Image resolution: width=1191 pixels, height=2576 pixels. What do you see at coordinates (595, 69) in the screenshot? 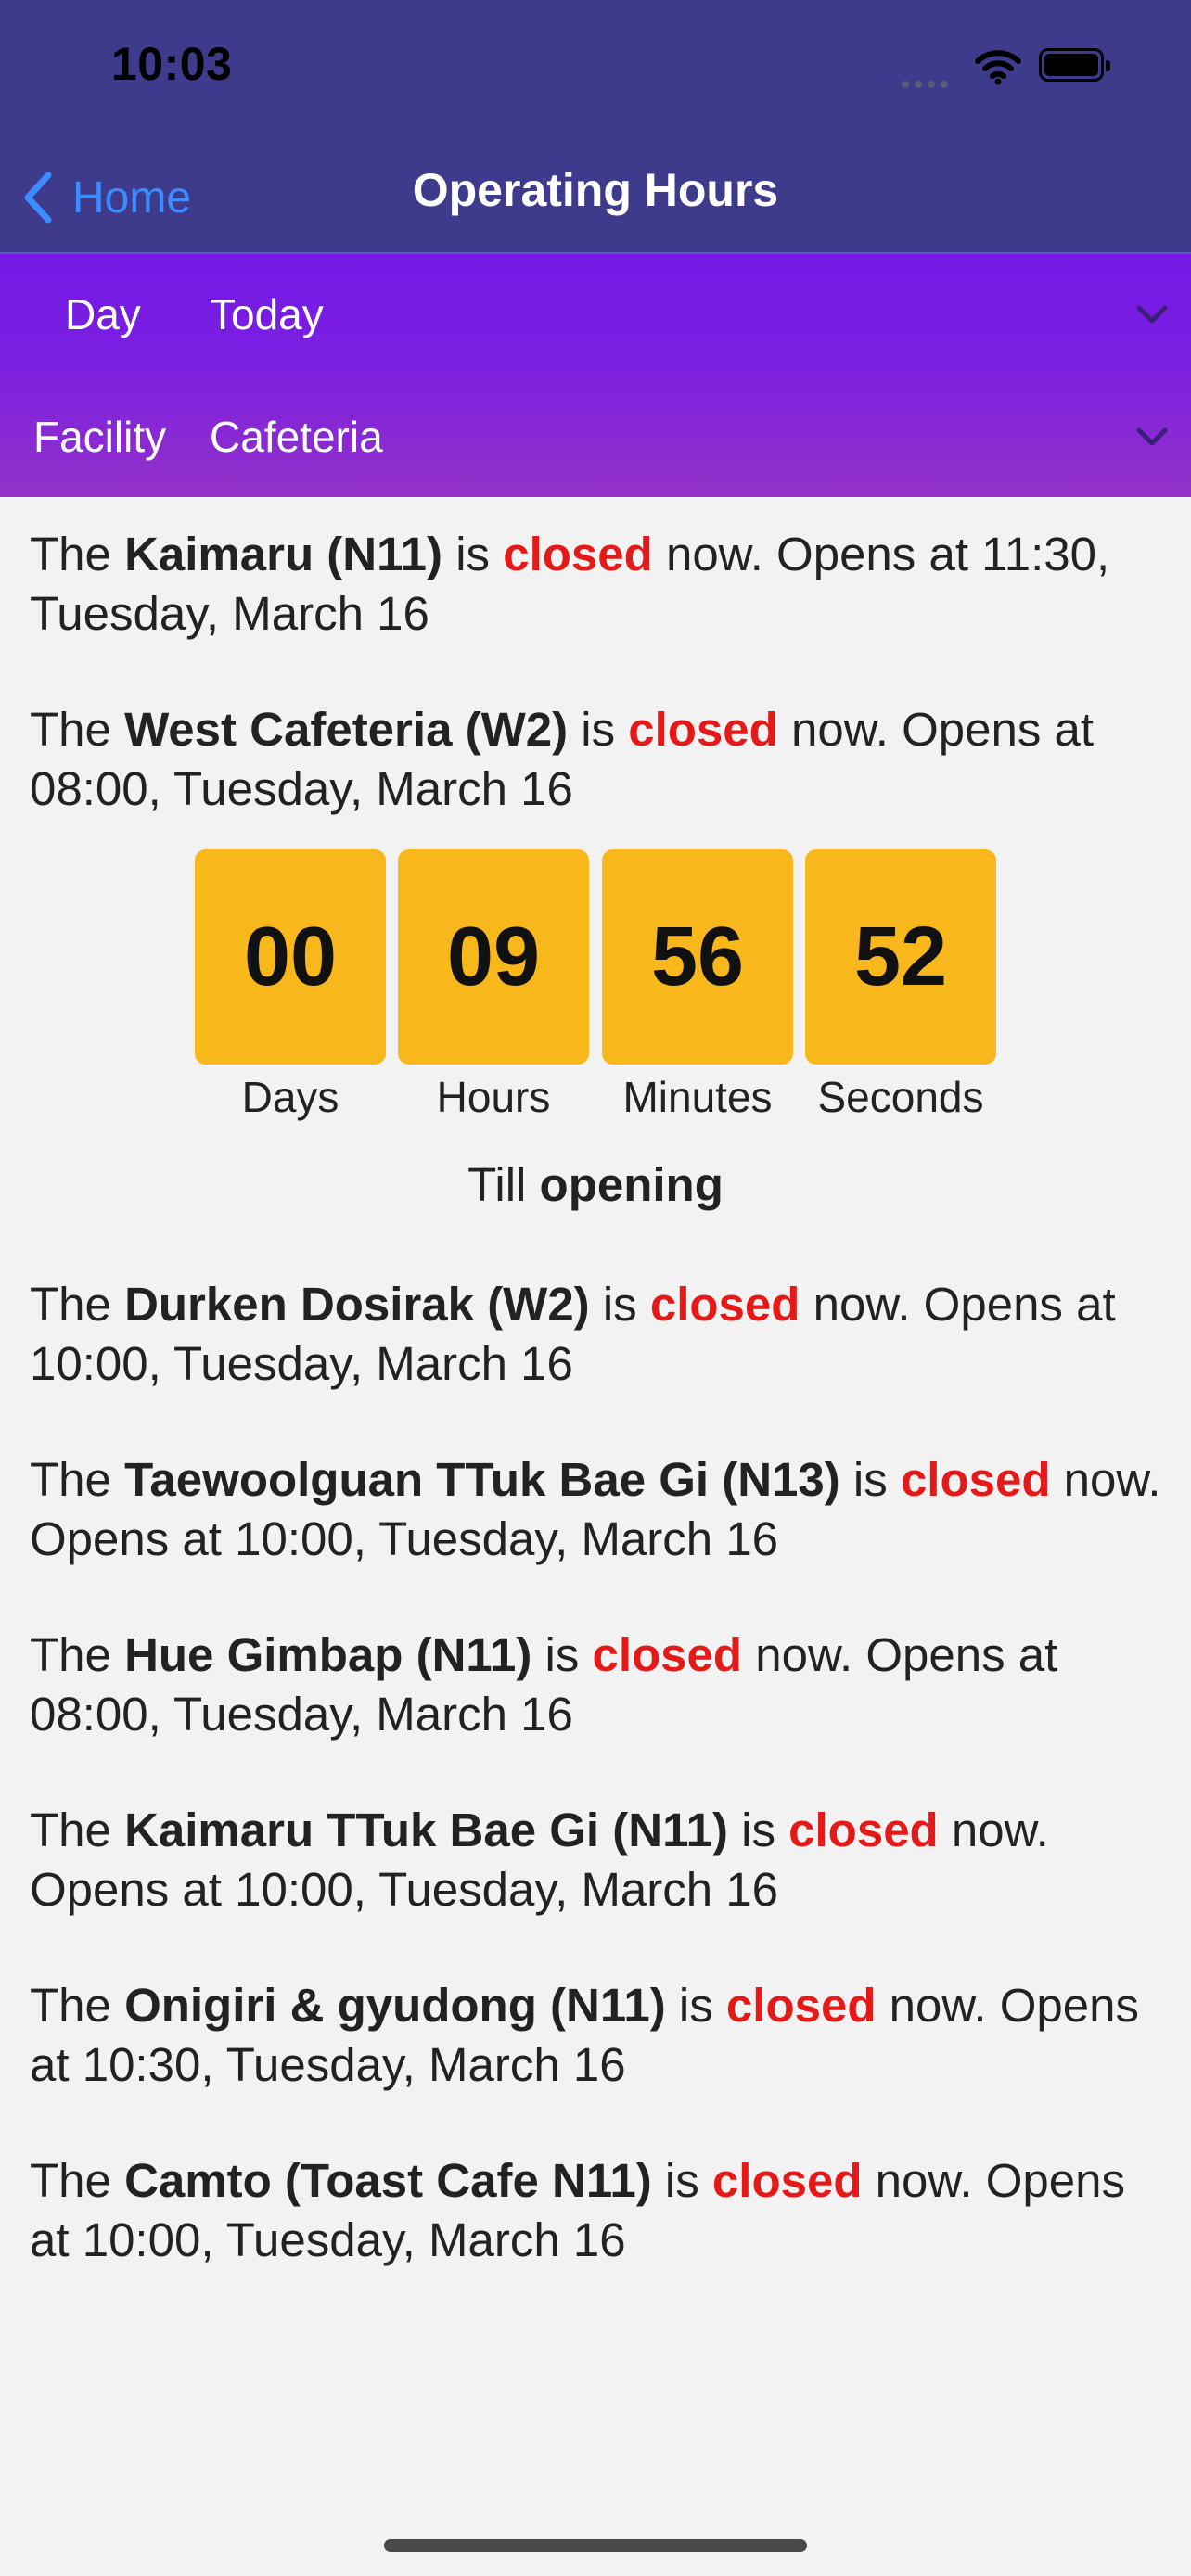
I see `status-bar: 10:03` at bounding box center [595, 69].